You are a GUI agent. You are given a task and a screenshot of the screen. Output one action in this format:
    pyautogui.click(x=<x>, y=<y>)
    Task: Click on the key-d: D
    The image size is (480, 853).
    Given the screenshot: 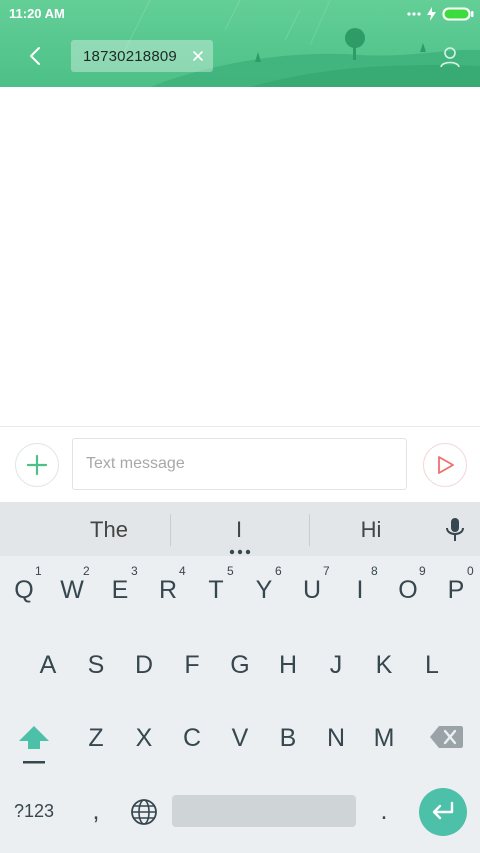 What is the action you would take?
    pyautogui.click(x=144, y=665)
    